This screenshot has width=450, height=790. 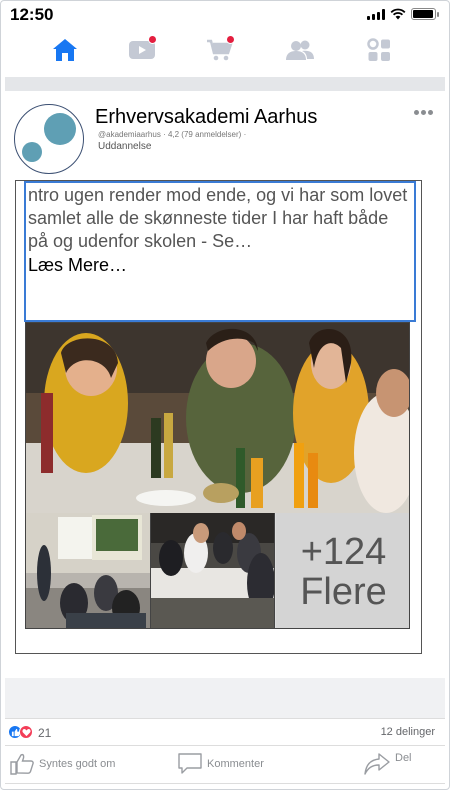 I want to click on share-label: Del, so click(x=403, y=758).